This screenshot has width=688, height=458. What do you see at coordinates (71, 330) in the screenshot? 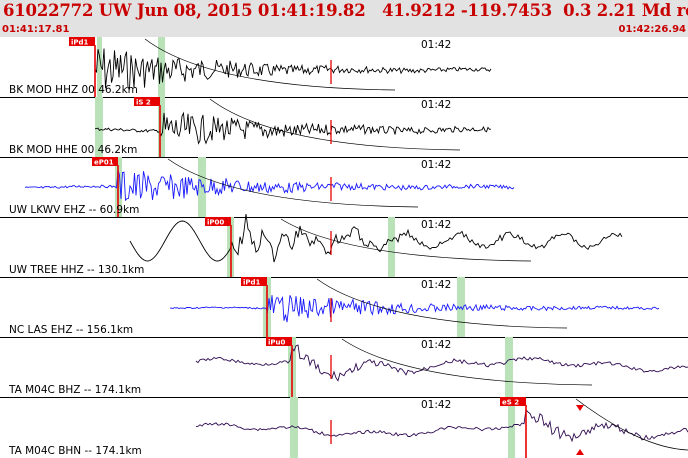
I see `station-label: NC LAS EHZ -- 156.1km` at bounding box center [71, 330].